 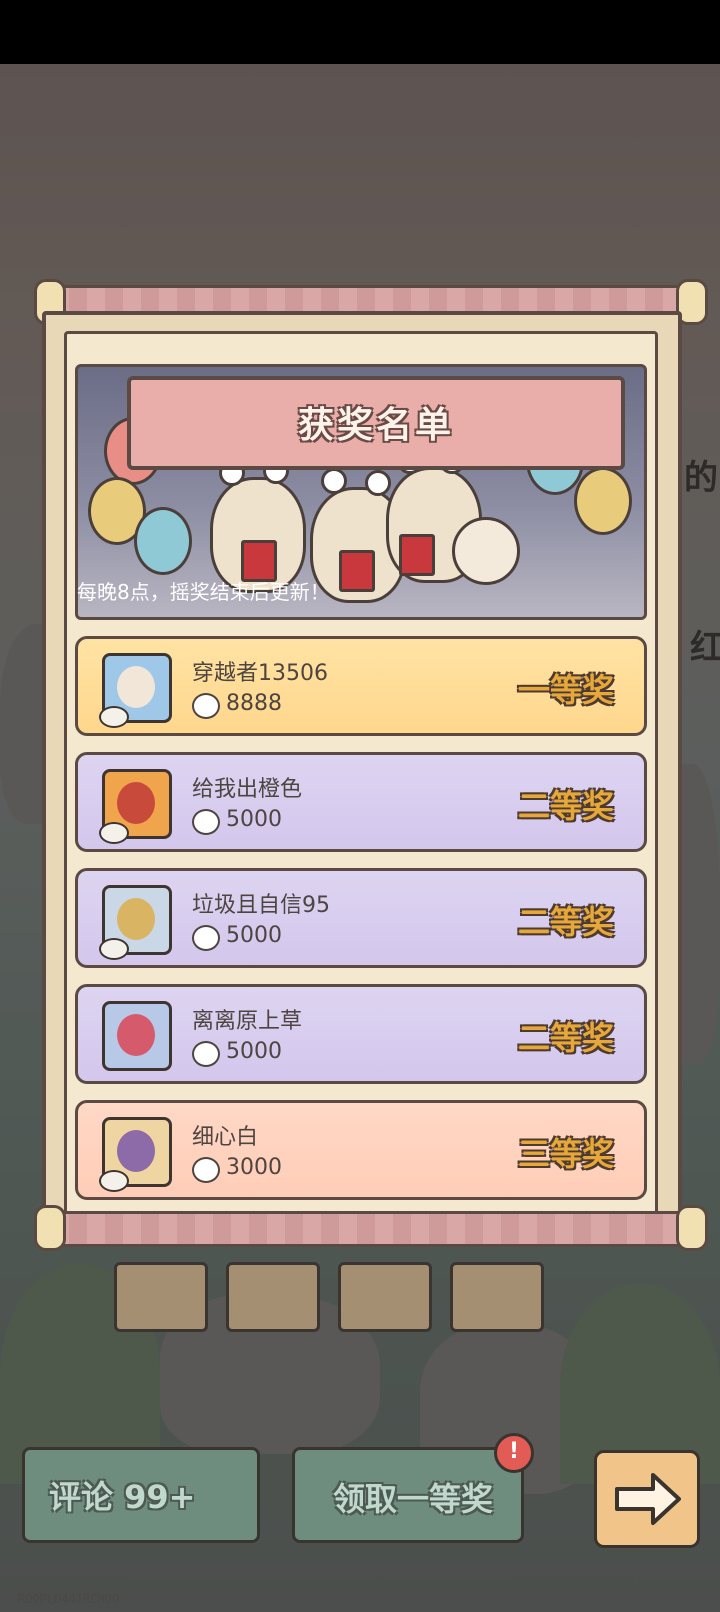 I want to click on winner-row: 离离原上草 5000 二等奖, so click(x=361, y=1034).